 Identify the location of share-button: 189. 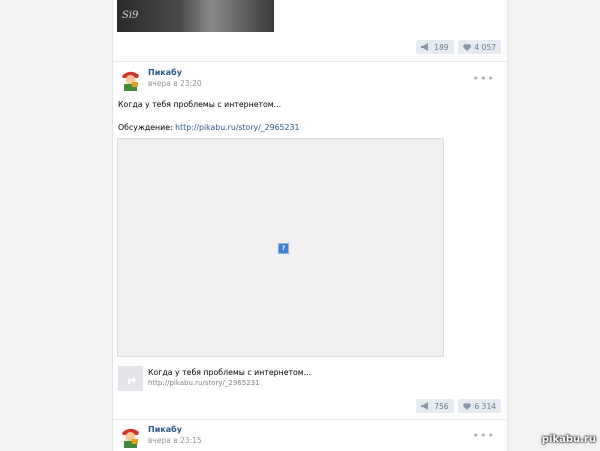
(435, 47).